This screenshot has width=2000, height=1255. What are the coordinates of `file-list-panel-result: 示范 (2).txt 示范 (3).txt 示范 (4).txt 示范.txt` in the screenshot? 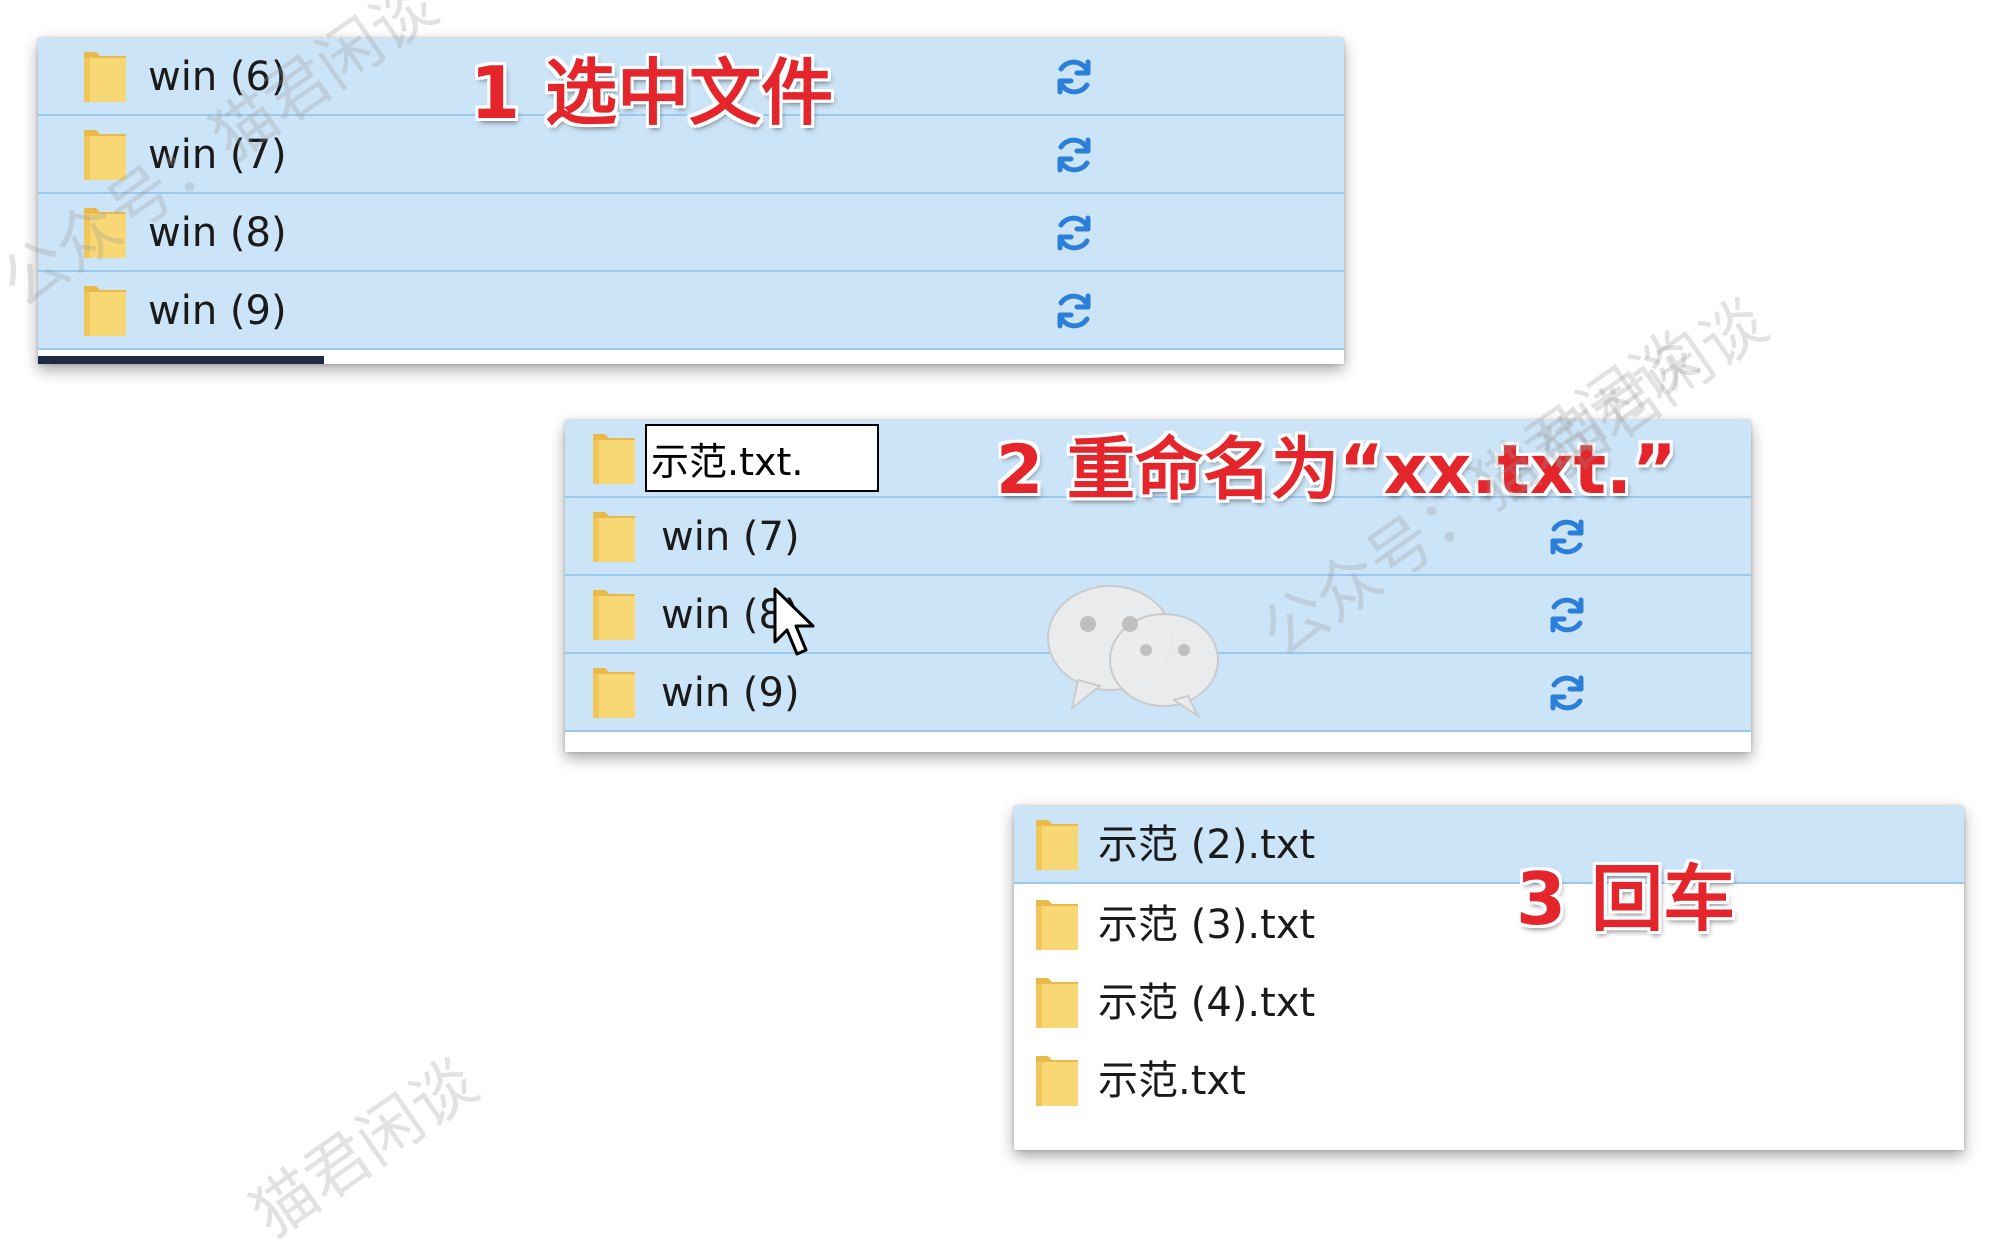 It's located at (1489, 978).